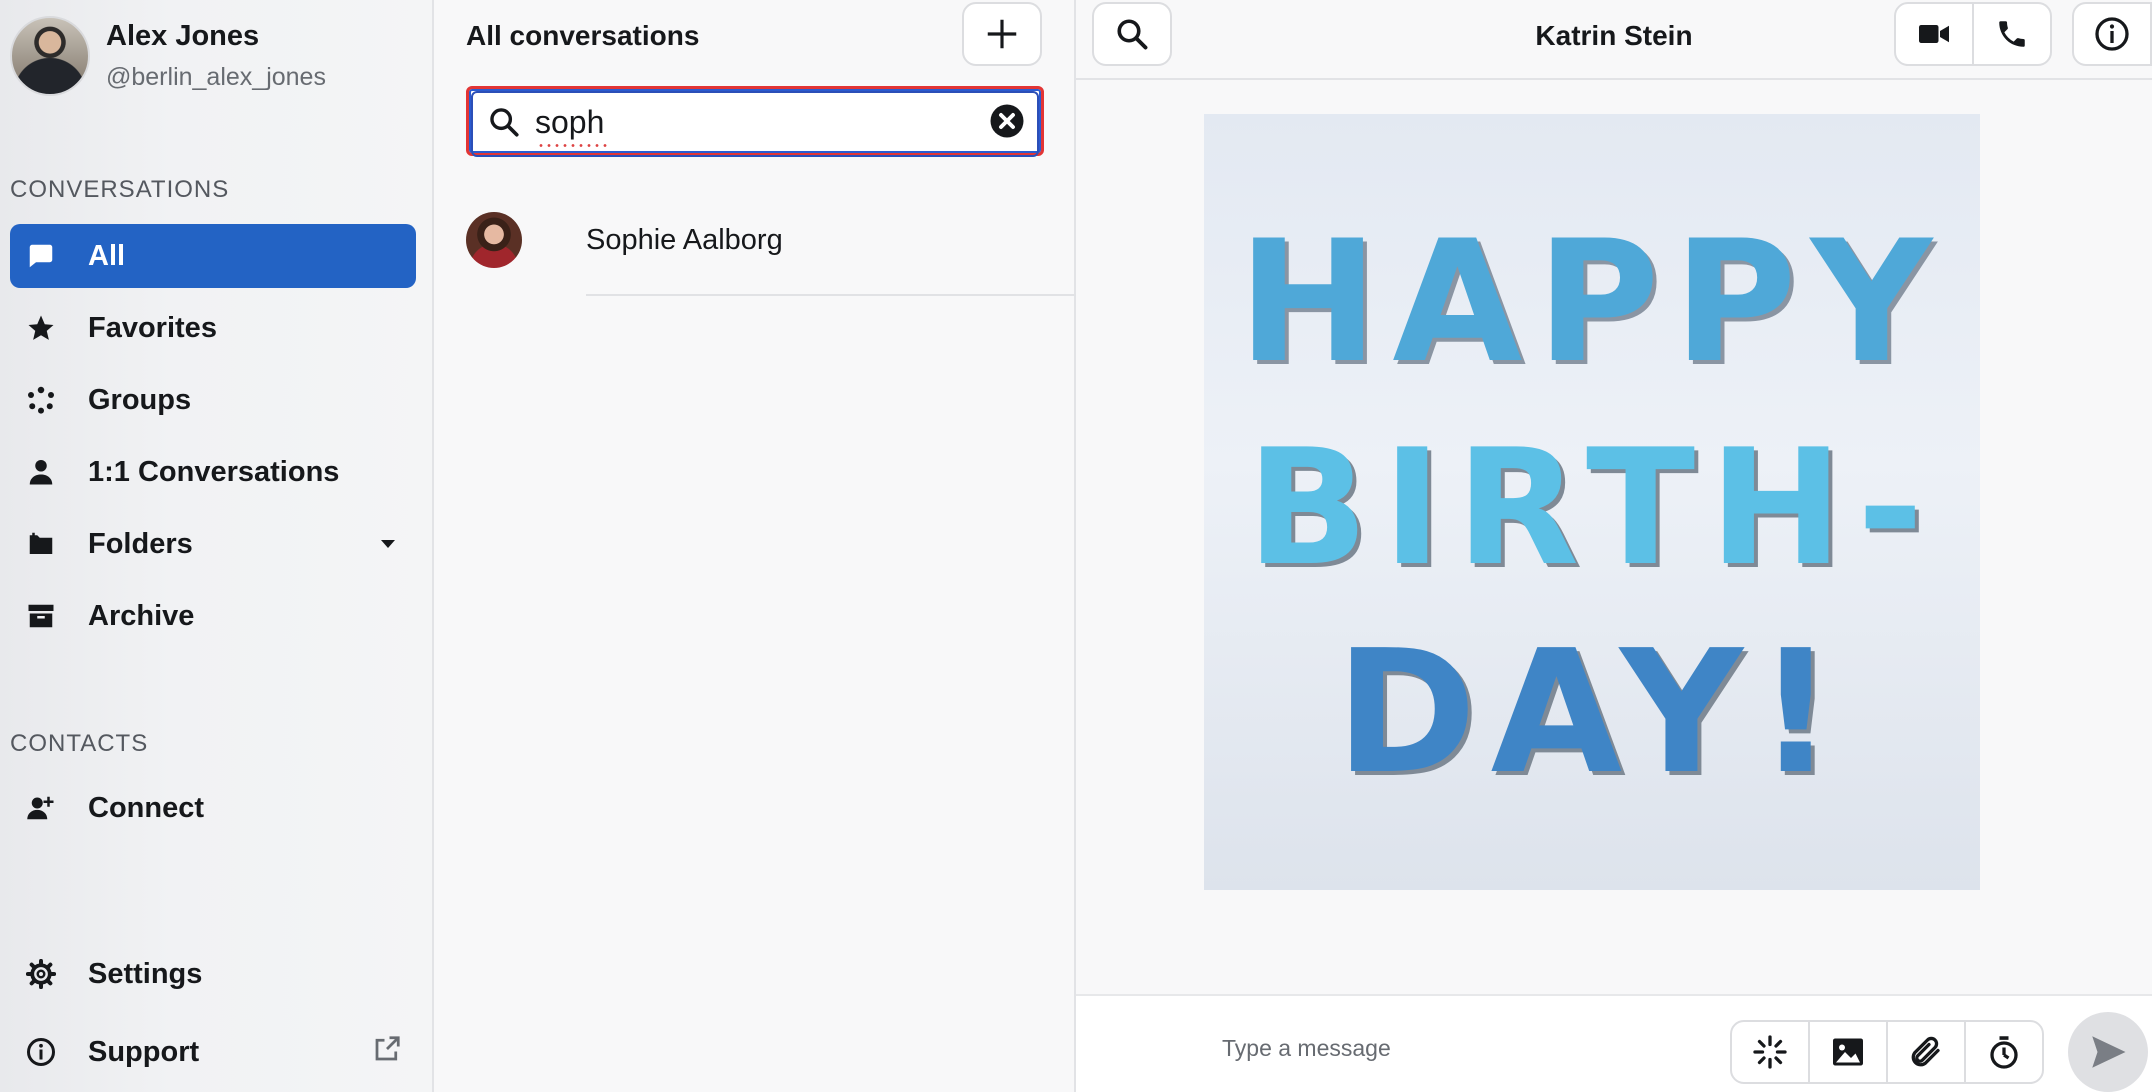  What do you see at coordinates (1614, 40) in the screenshot?
I see `chat-header: Katrin Stein` at bounding box center [1614, 40].